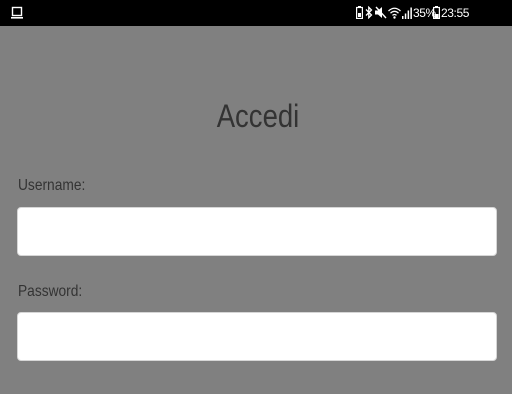 This screenshot has width=512, height=394. I want to click on username-input, so click(257, 231).